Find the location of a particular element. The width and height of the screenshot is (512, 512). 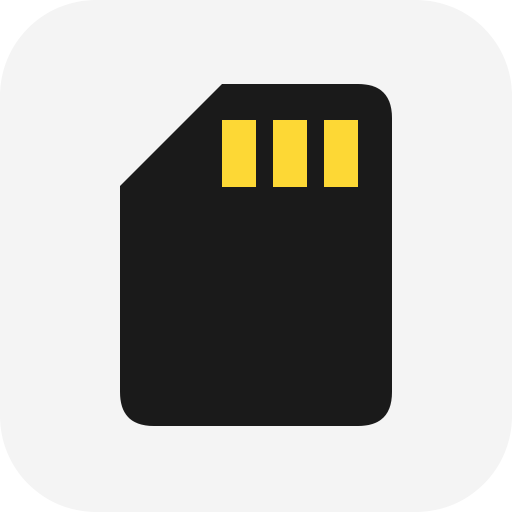

sd-card-contacts is located at coordinates (290, 153).